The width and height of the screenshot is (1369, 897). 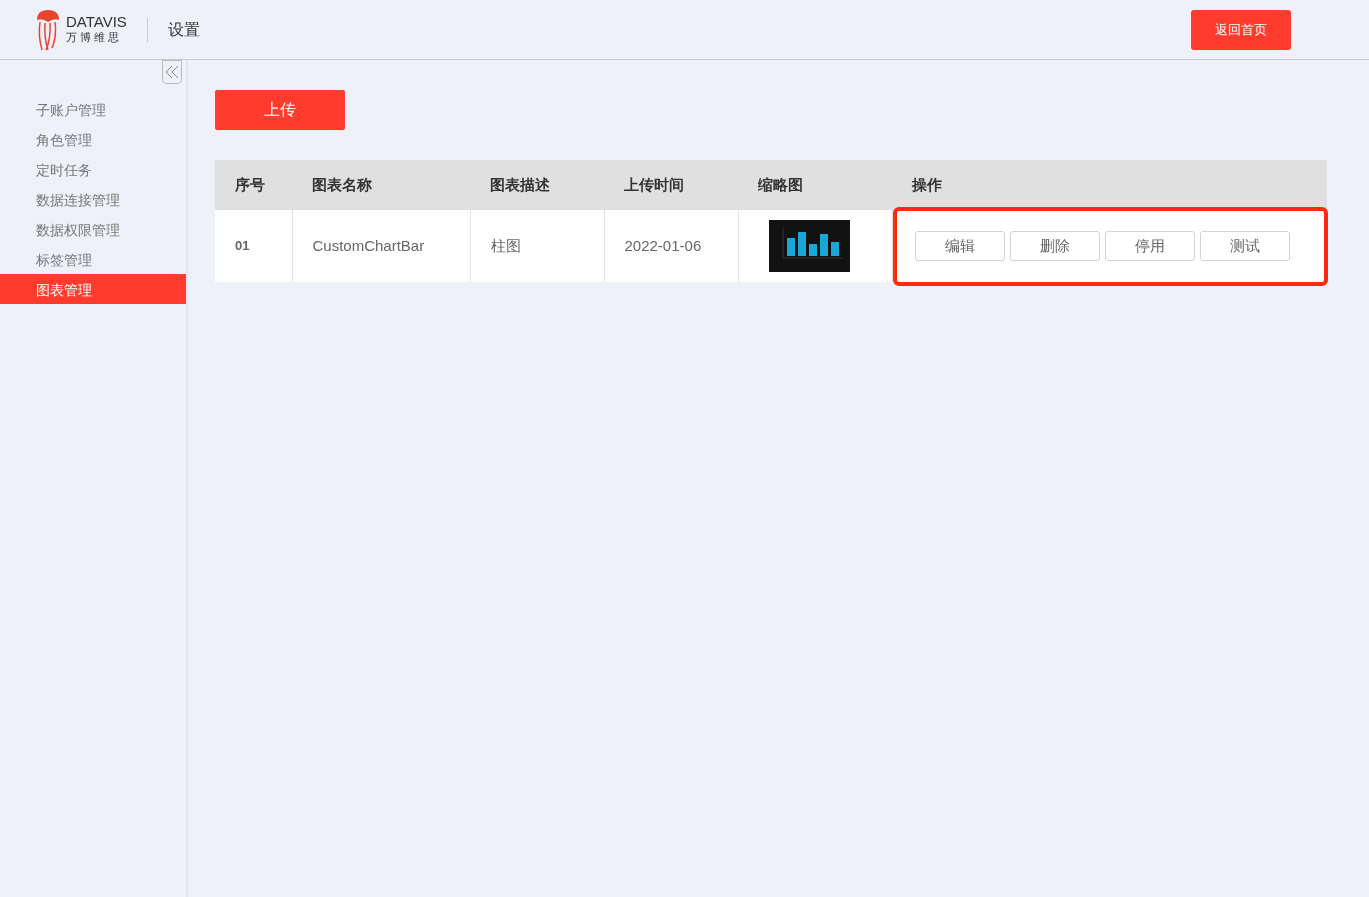 What do you see at coordinates (96, 21) in the screenshot?
I see `logo-text: DATAVIS` at bounding box center [96, 21].